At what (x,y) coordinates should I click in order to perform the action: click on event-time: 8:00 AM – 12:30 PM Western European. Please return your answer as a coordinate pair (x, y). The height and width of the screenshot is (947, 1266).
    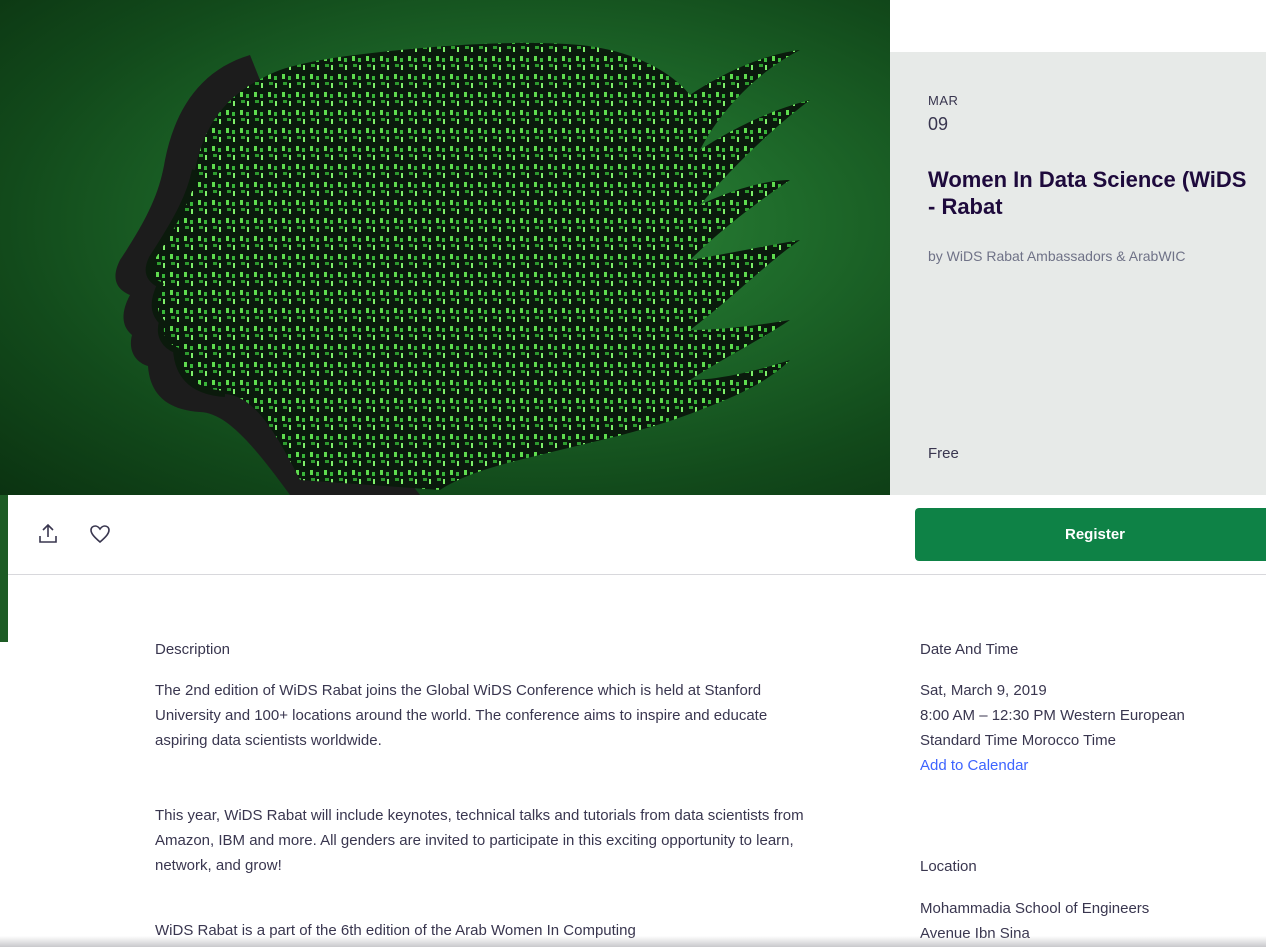
    Looking at the image, I should click on (1052, 715).